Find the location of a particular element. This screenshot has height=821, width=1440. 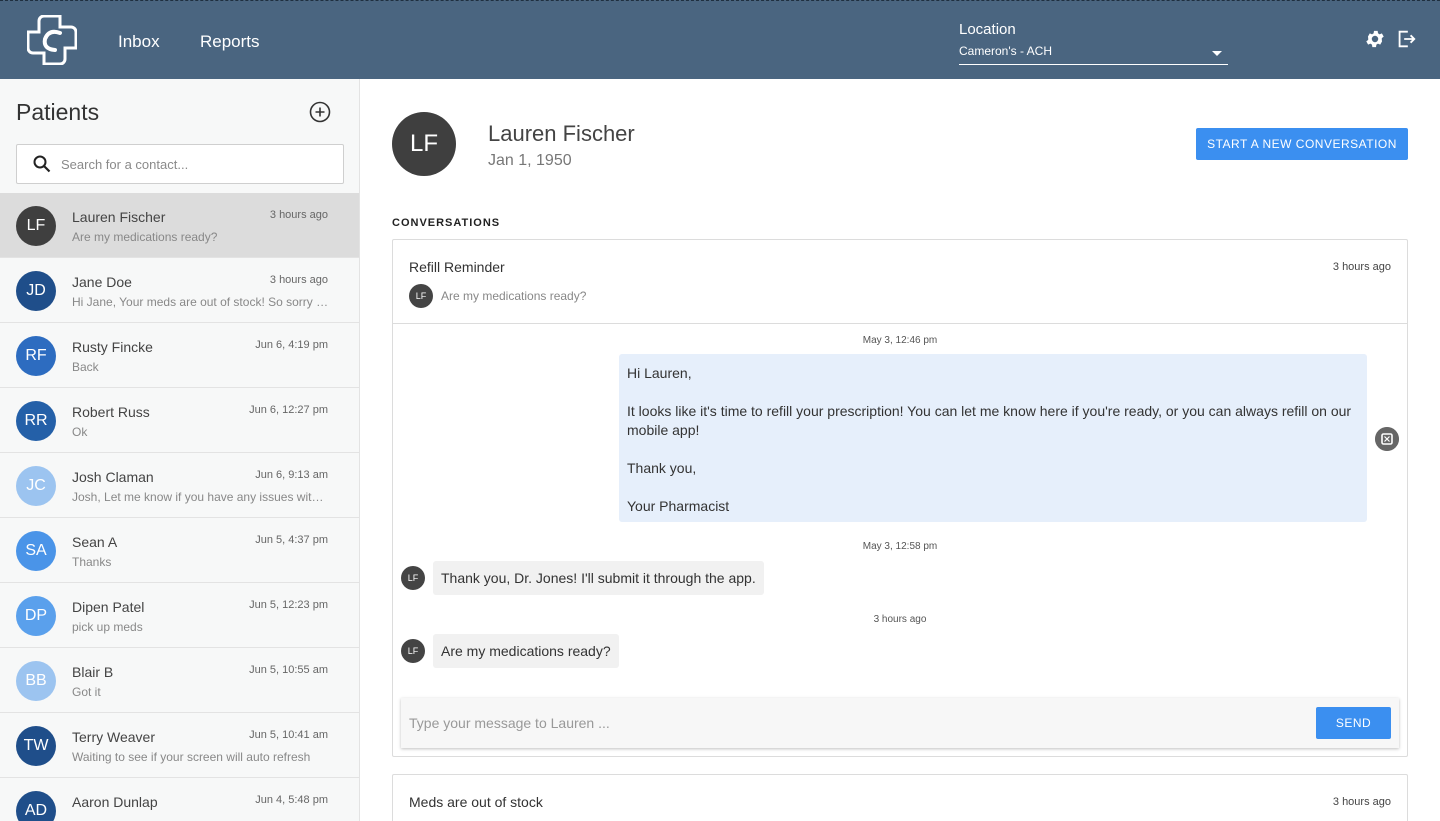

patient-list-name: Robert Russ is located at coordinates (111, 412).